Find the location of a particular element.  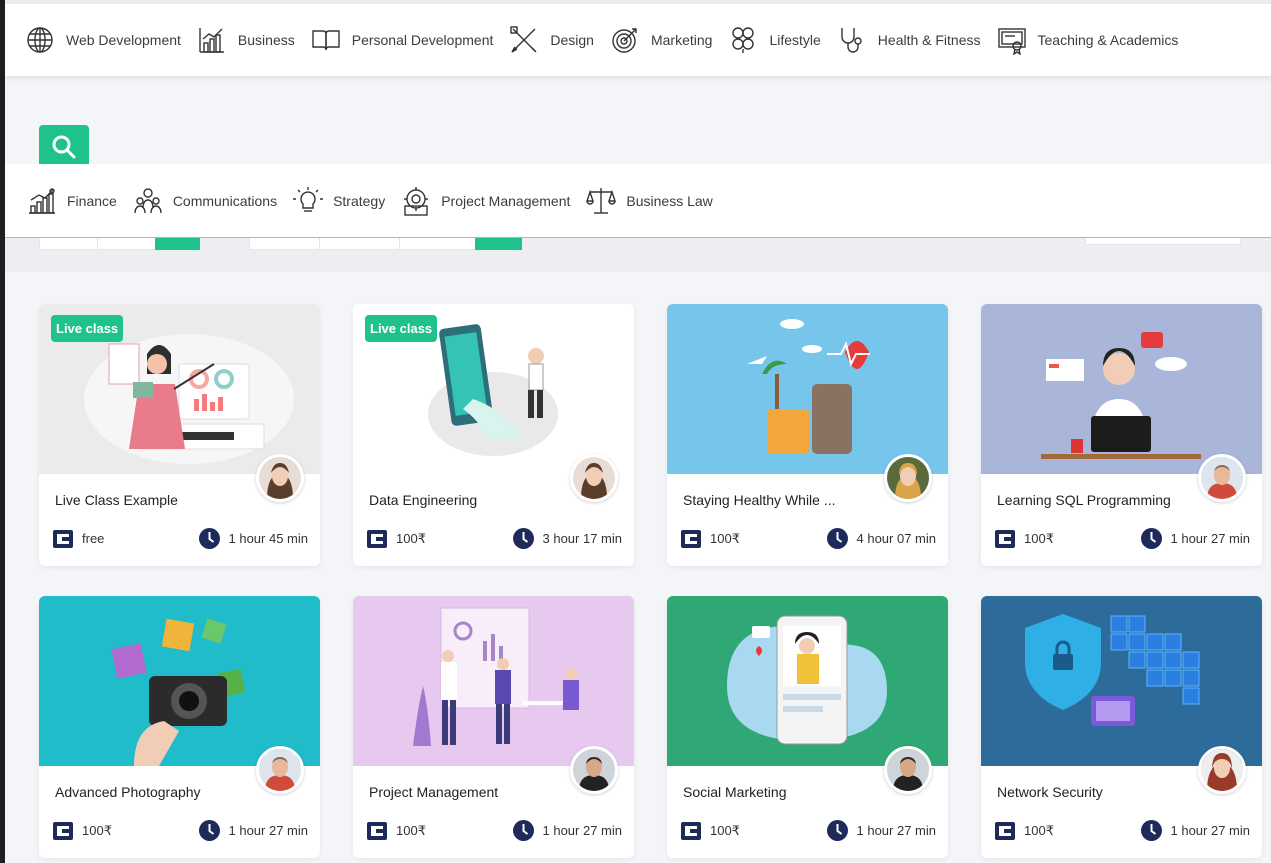

course-meta: 100₹ 3 hour 17 min is located at coordinates (494, 538).